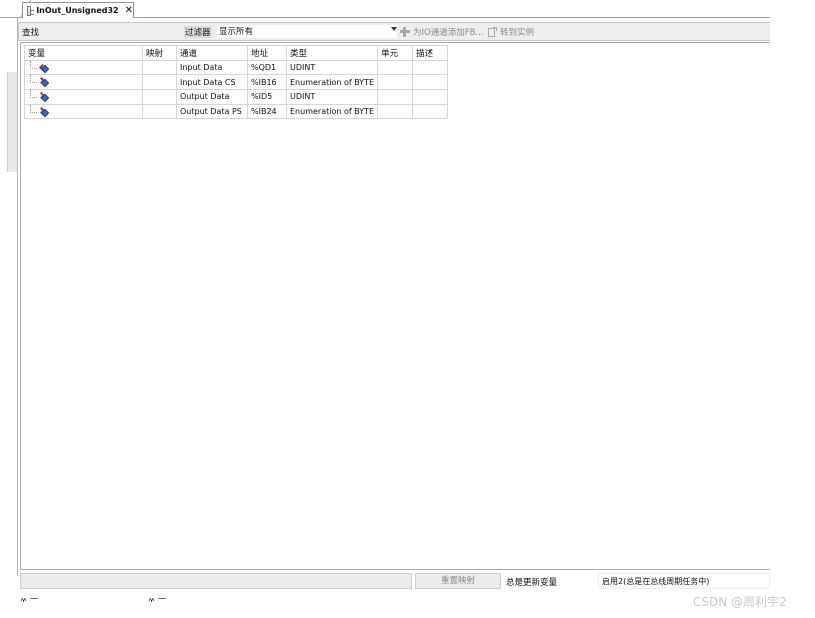 Image resolution: width=815 pixels, height=618 pixels. What do you see at coordinates (532, 583) in the screenshot?
I see `always-update-label: 总是更新变量` at bounding box center [532, 583].